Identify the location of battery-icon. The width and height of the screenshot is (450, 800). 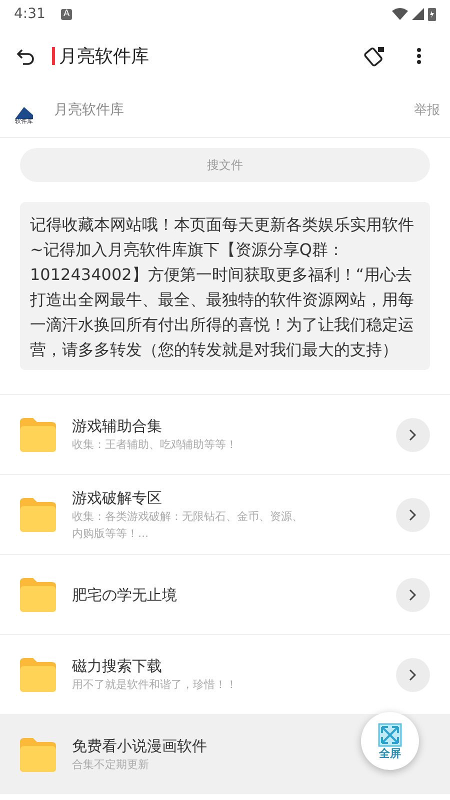
(432, 14).